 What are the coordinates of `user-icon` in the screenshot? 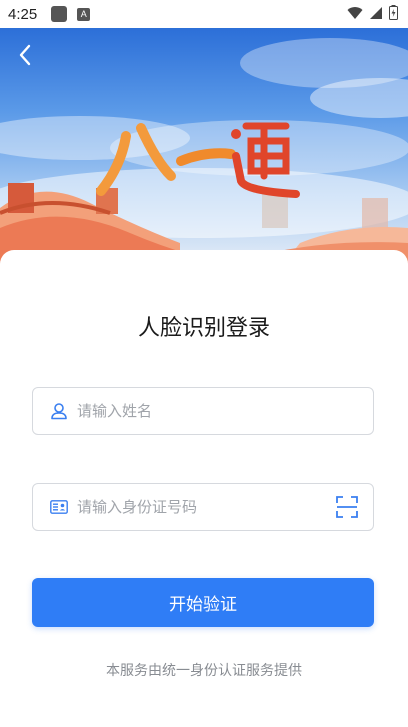 It's located at (59, 411).